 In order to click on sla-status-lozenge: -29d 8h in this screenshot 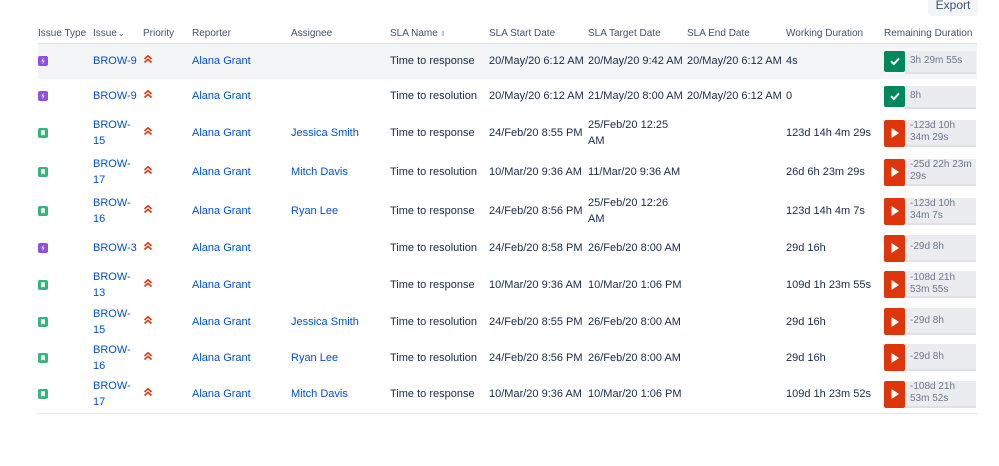, I will do `click(930, 357)`.